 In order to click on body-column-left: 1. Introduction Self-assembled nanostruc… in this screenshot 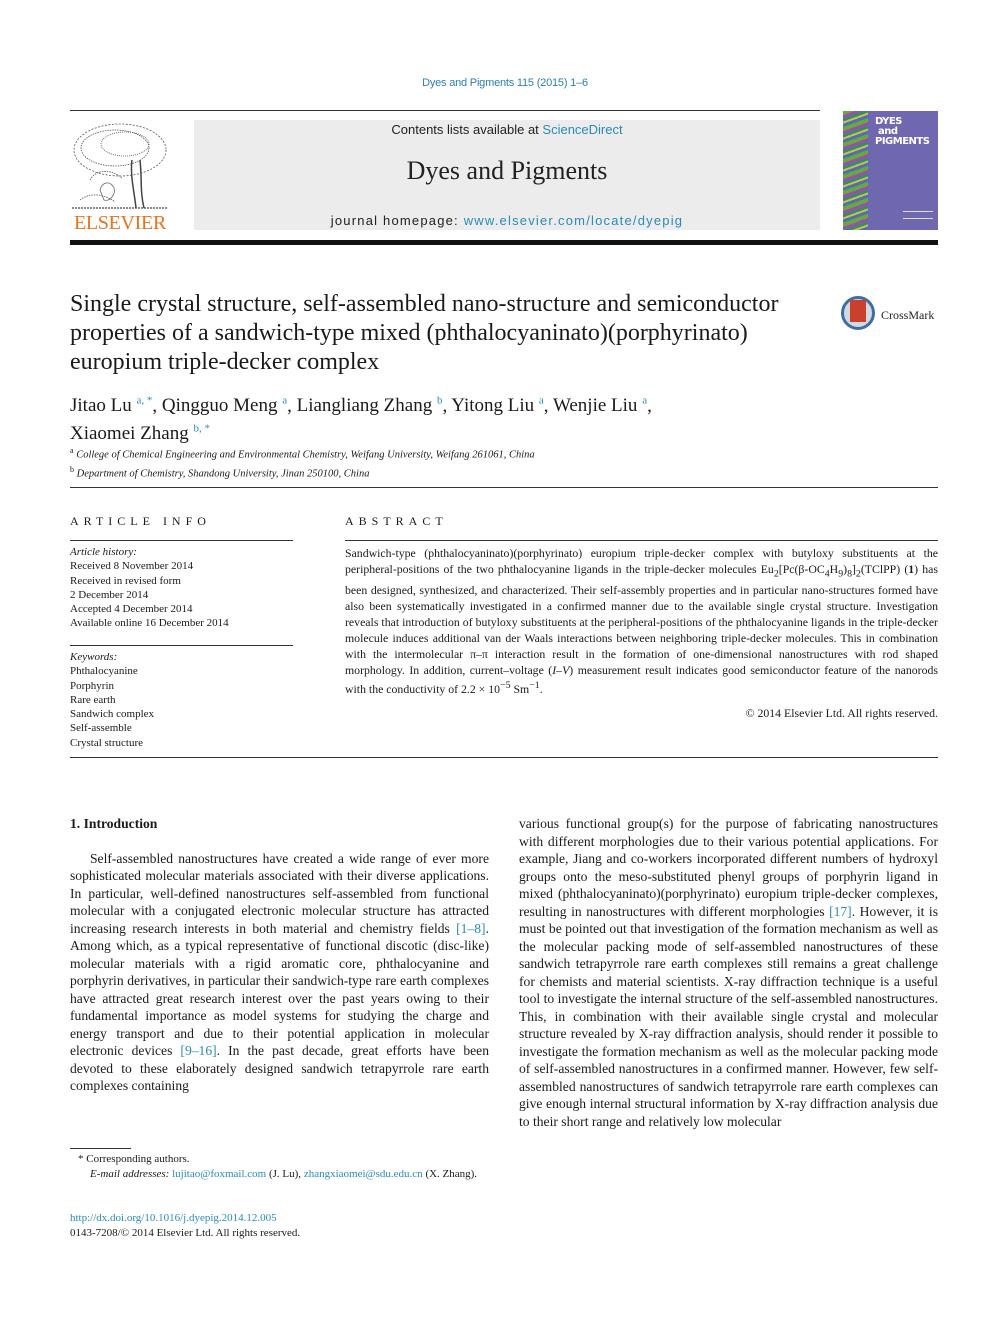, I will do `click(279, 955)`.